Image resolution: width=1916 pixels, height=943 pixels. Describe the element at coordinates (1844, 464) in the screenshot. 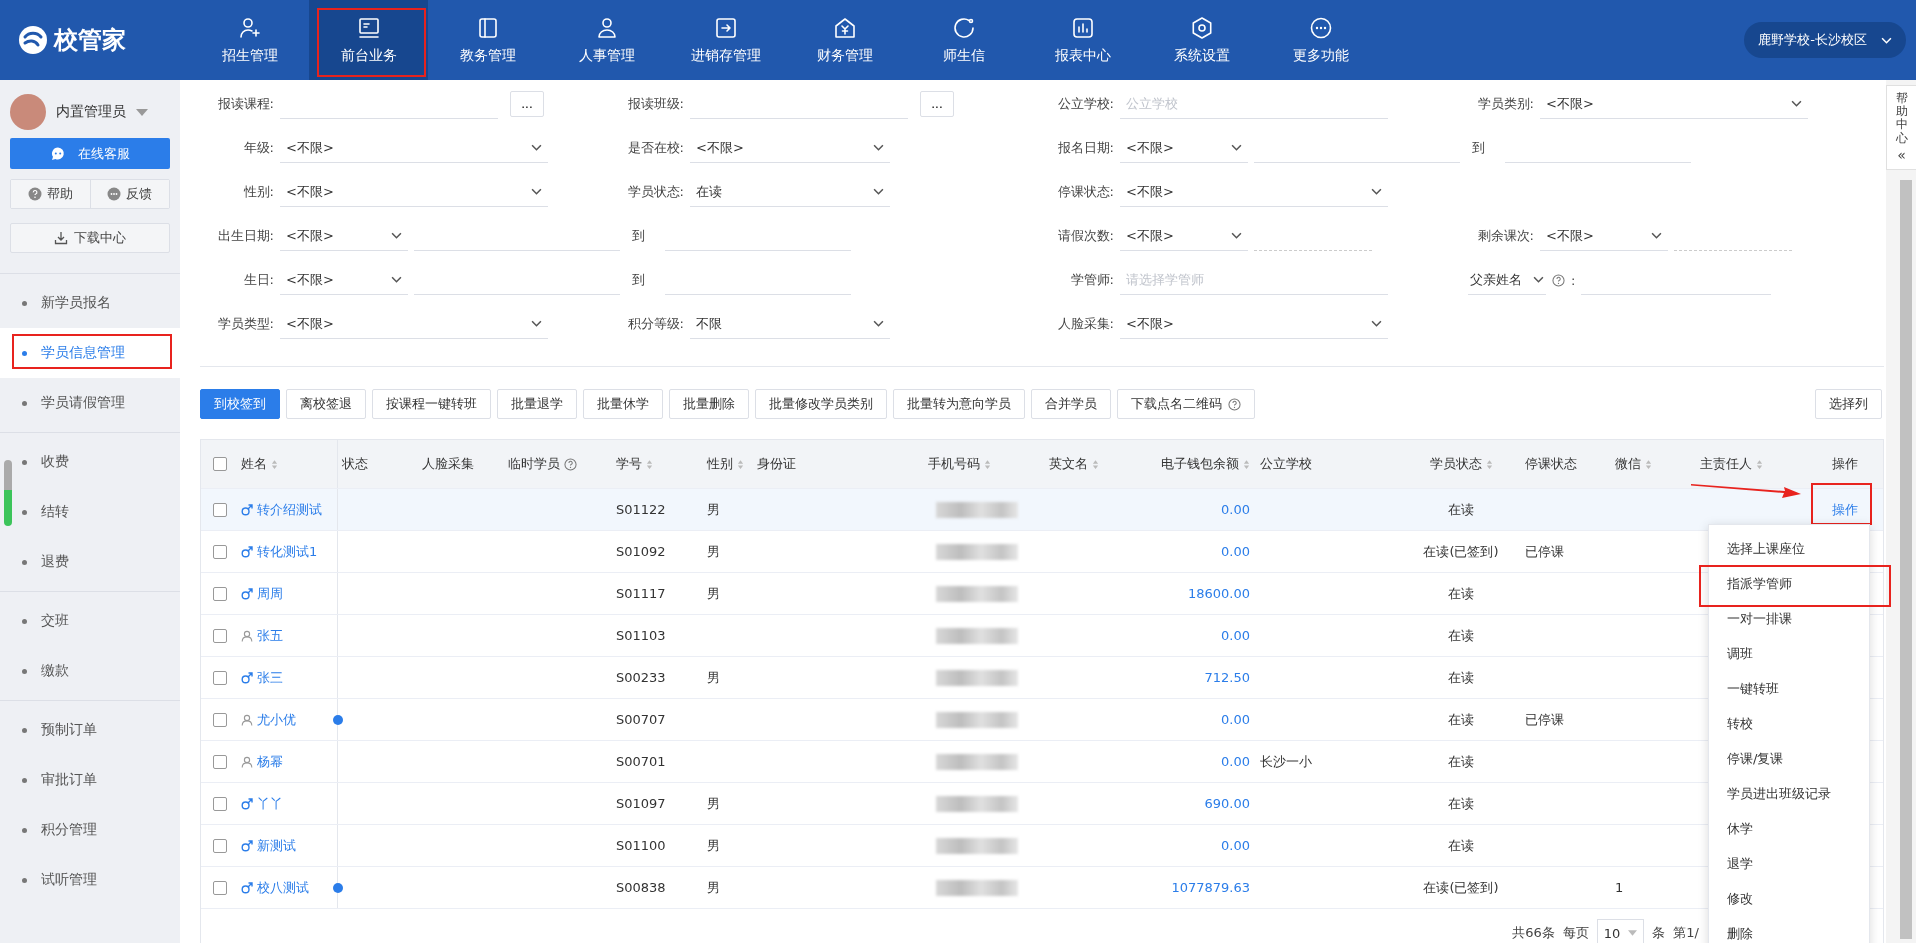

I see `column-header: 操作` at that location.